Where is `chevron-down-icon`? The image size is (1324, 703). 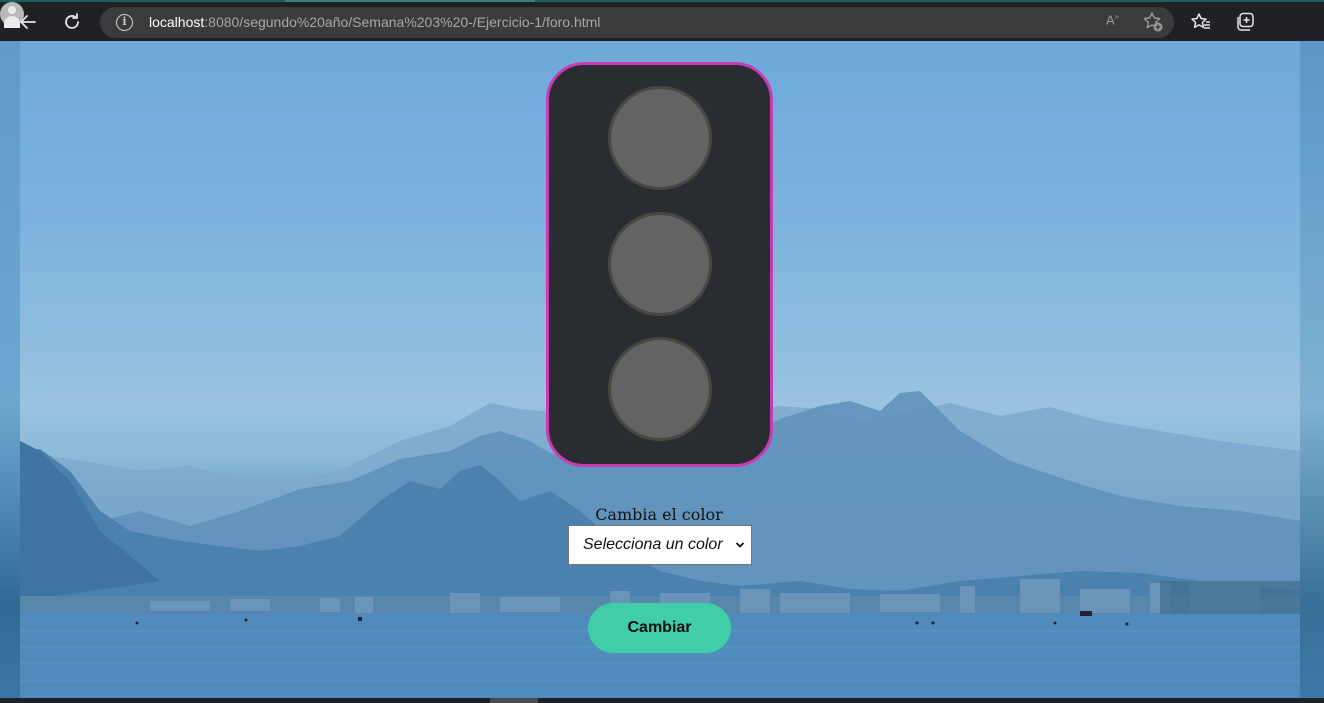 chevron-down-icon is located at coordinates (740, 546).